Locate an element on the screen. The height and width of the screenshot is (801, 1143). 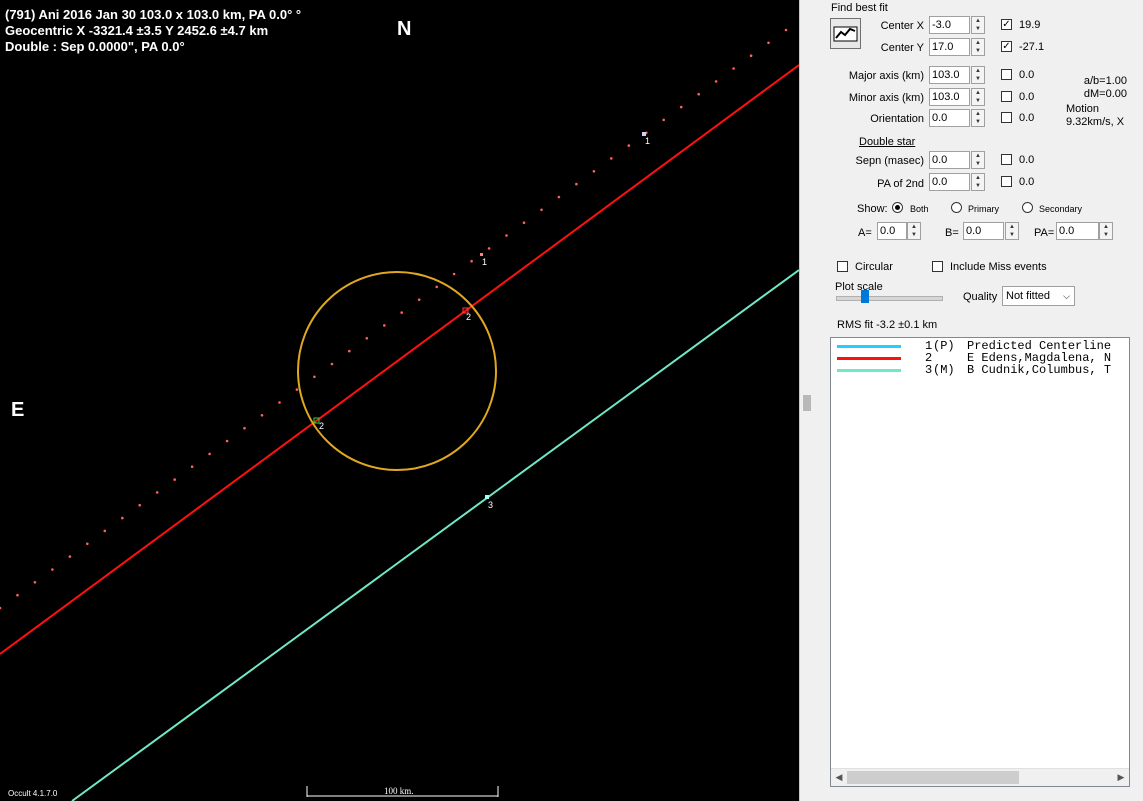
pa-2nd-spinner: ▲ ▼ is located at coordinates (978, 182).